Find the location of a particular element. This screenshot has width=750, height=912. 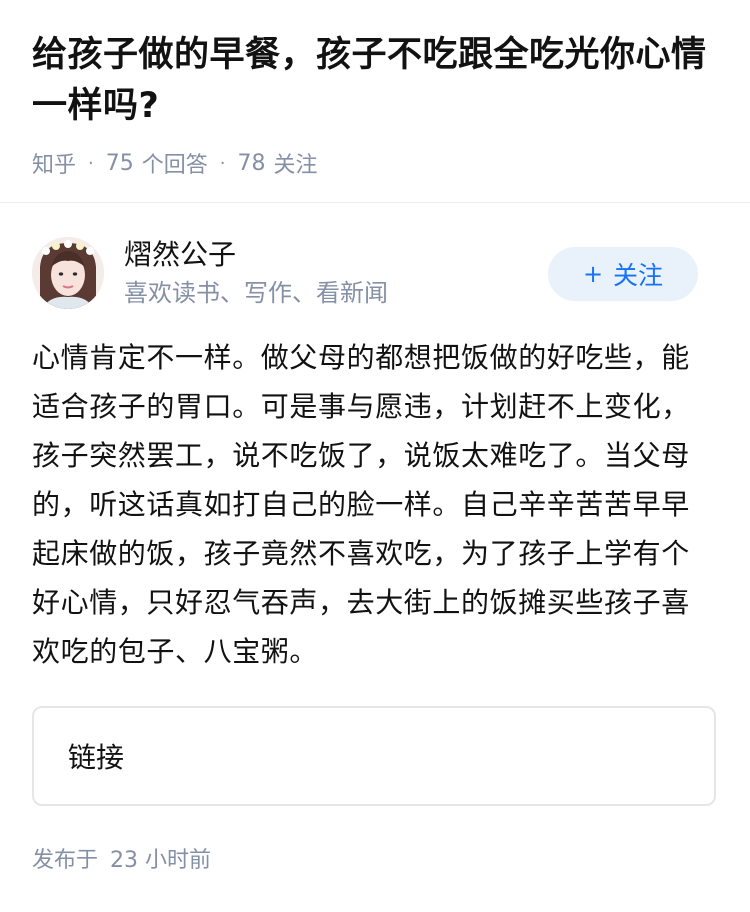

divider is located at coordinates (375, 202).